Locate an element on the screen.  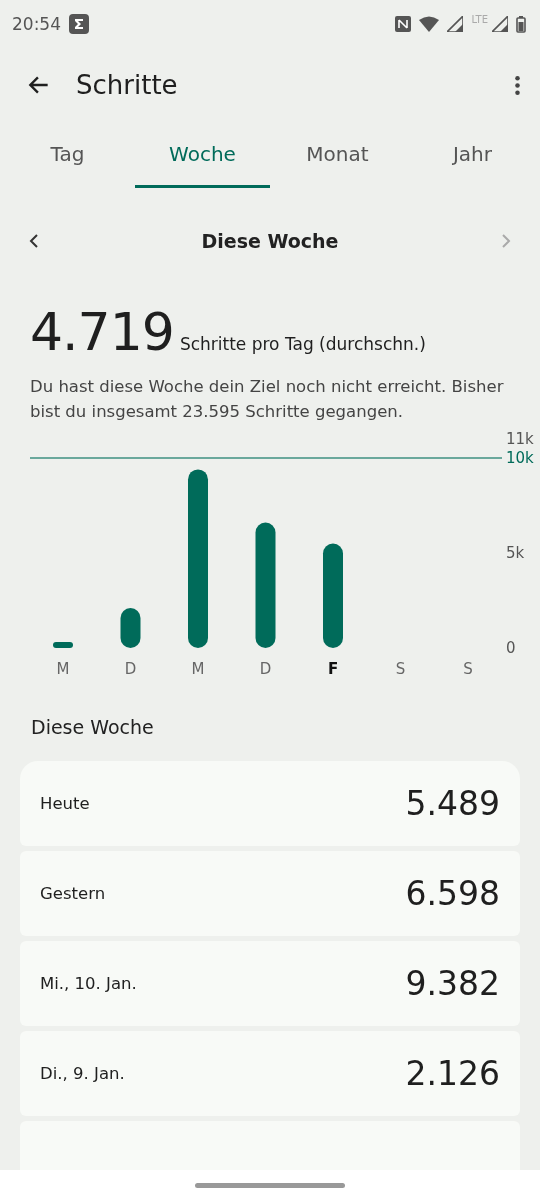
axis-tick-label: 11k is located at coordinates (520, 439).